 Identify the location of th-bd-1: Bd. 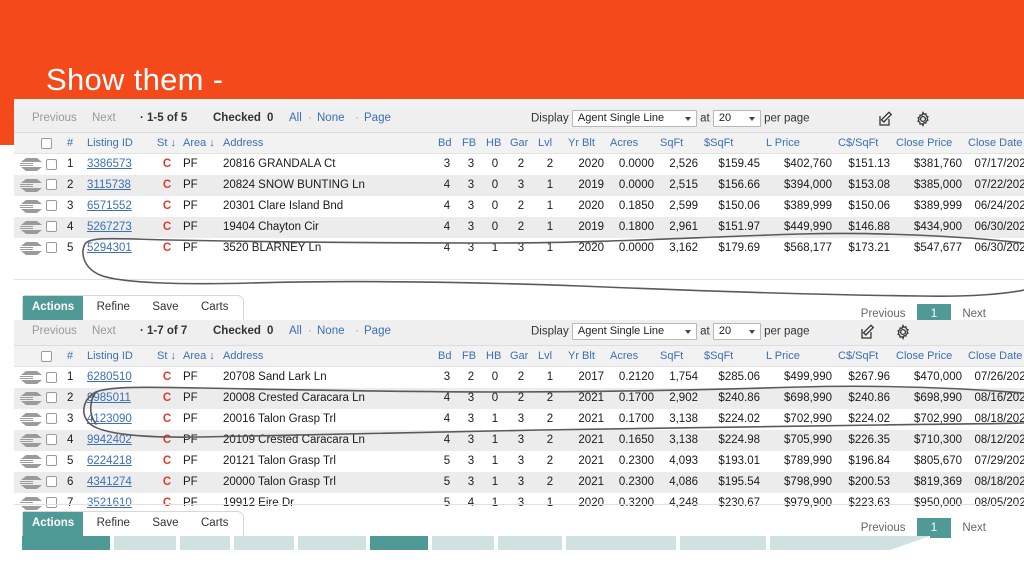
(447, 143).